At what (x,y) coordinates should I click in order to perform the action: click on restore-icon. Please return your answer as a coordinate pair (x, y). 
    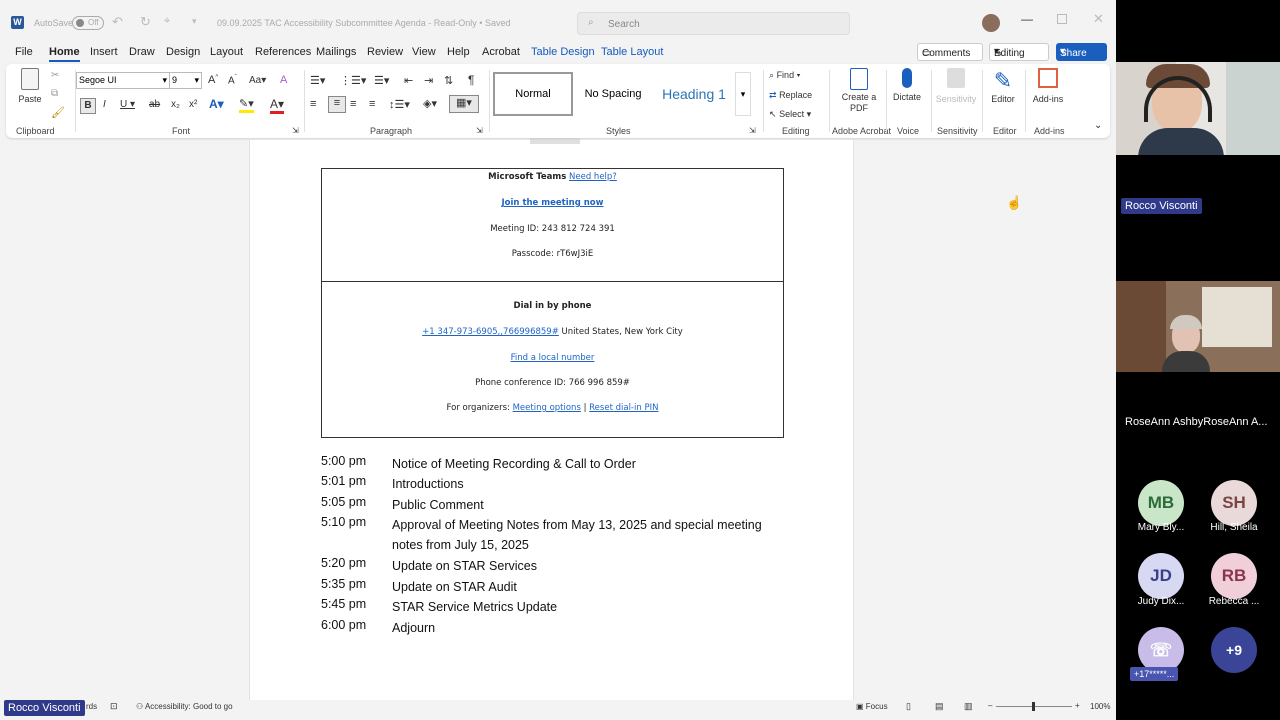
    Looking at the image, I should click on (1062, 19).